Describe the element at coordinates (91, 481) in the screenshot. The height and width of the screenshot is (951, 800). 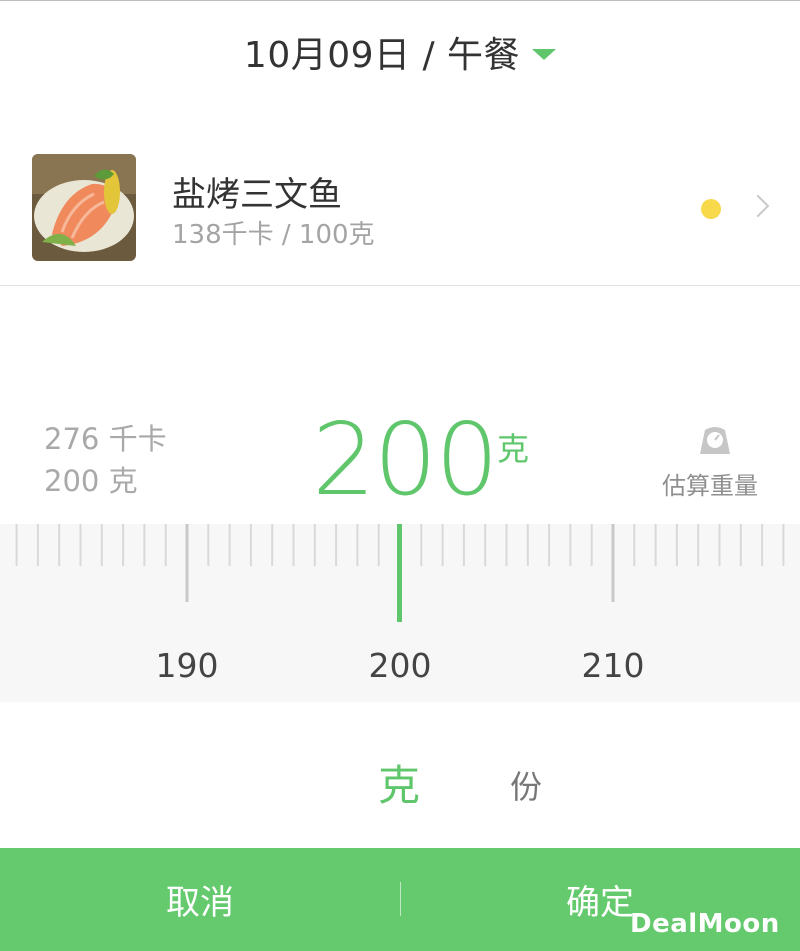
I see `weight-total: 200 克` at that location.